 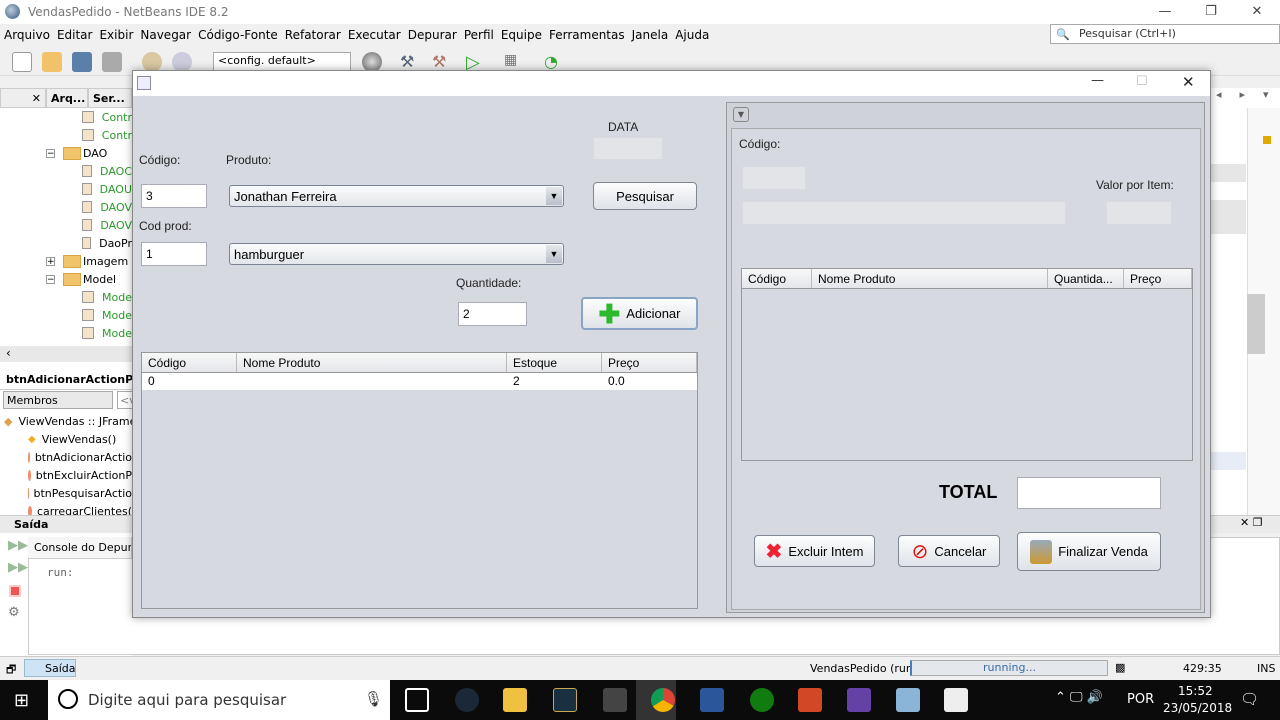 What do you see at coordinates (467, 700) in the screenshot?
I see `steam-icon` at bounding box center [467, 700].